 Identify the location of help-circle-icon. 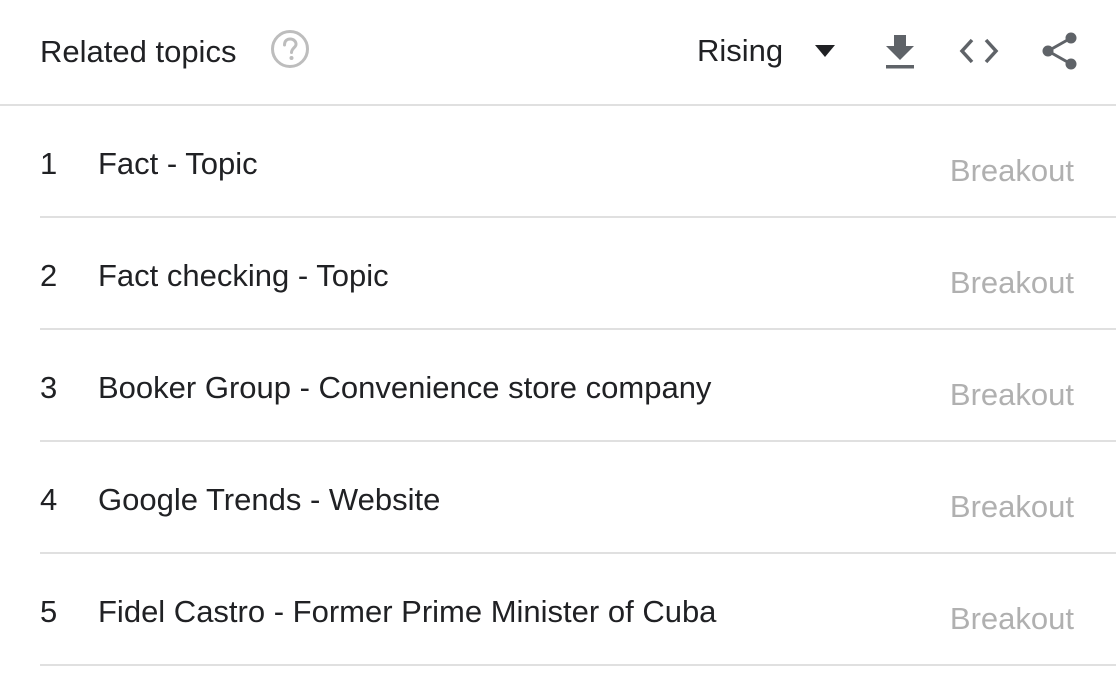
(290, 49).